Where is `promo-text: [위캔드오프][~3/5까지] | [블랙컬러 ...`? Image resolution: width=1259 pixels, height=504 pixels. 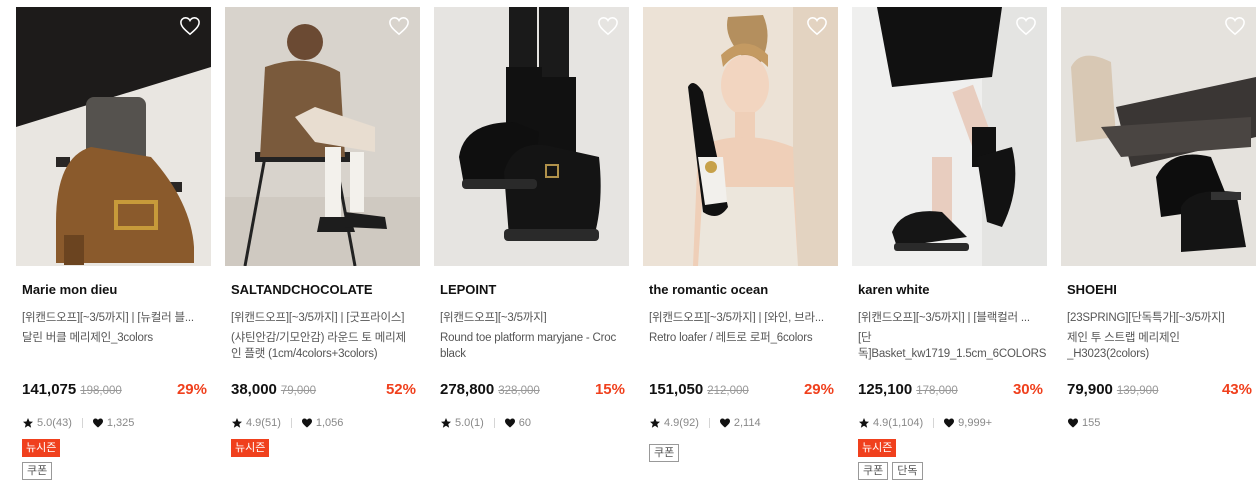
promo-text: [위캔드오프][~3/5까지] | [블랙컬러 ... is located at coordinates (944, 317).